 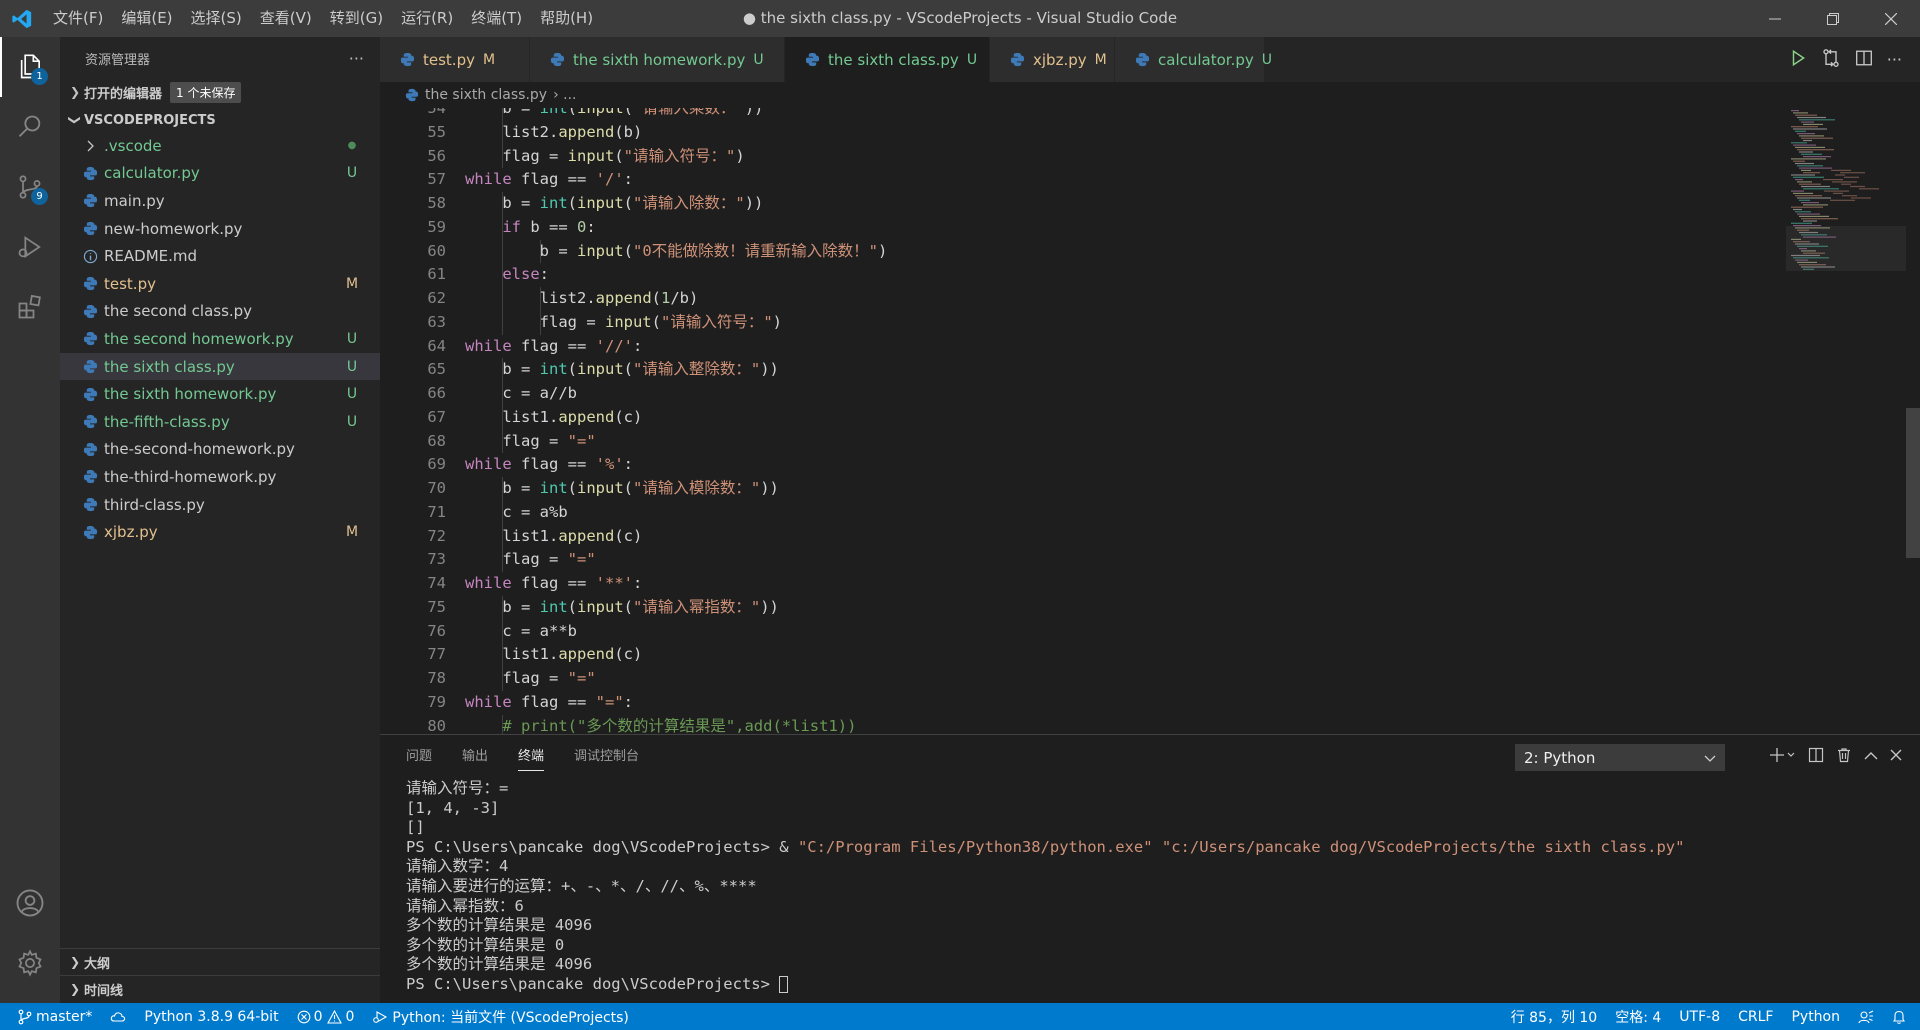 I want to click on file-tree-item: the second homework.py U, so click(x=220, y=339).